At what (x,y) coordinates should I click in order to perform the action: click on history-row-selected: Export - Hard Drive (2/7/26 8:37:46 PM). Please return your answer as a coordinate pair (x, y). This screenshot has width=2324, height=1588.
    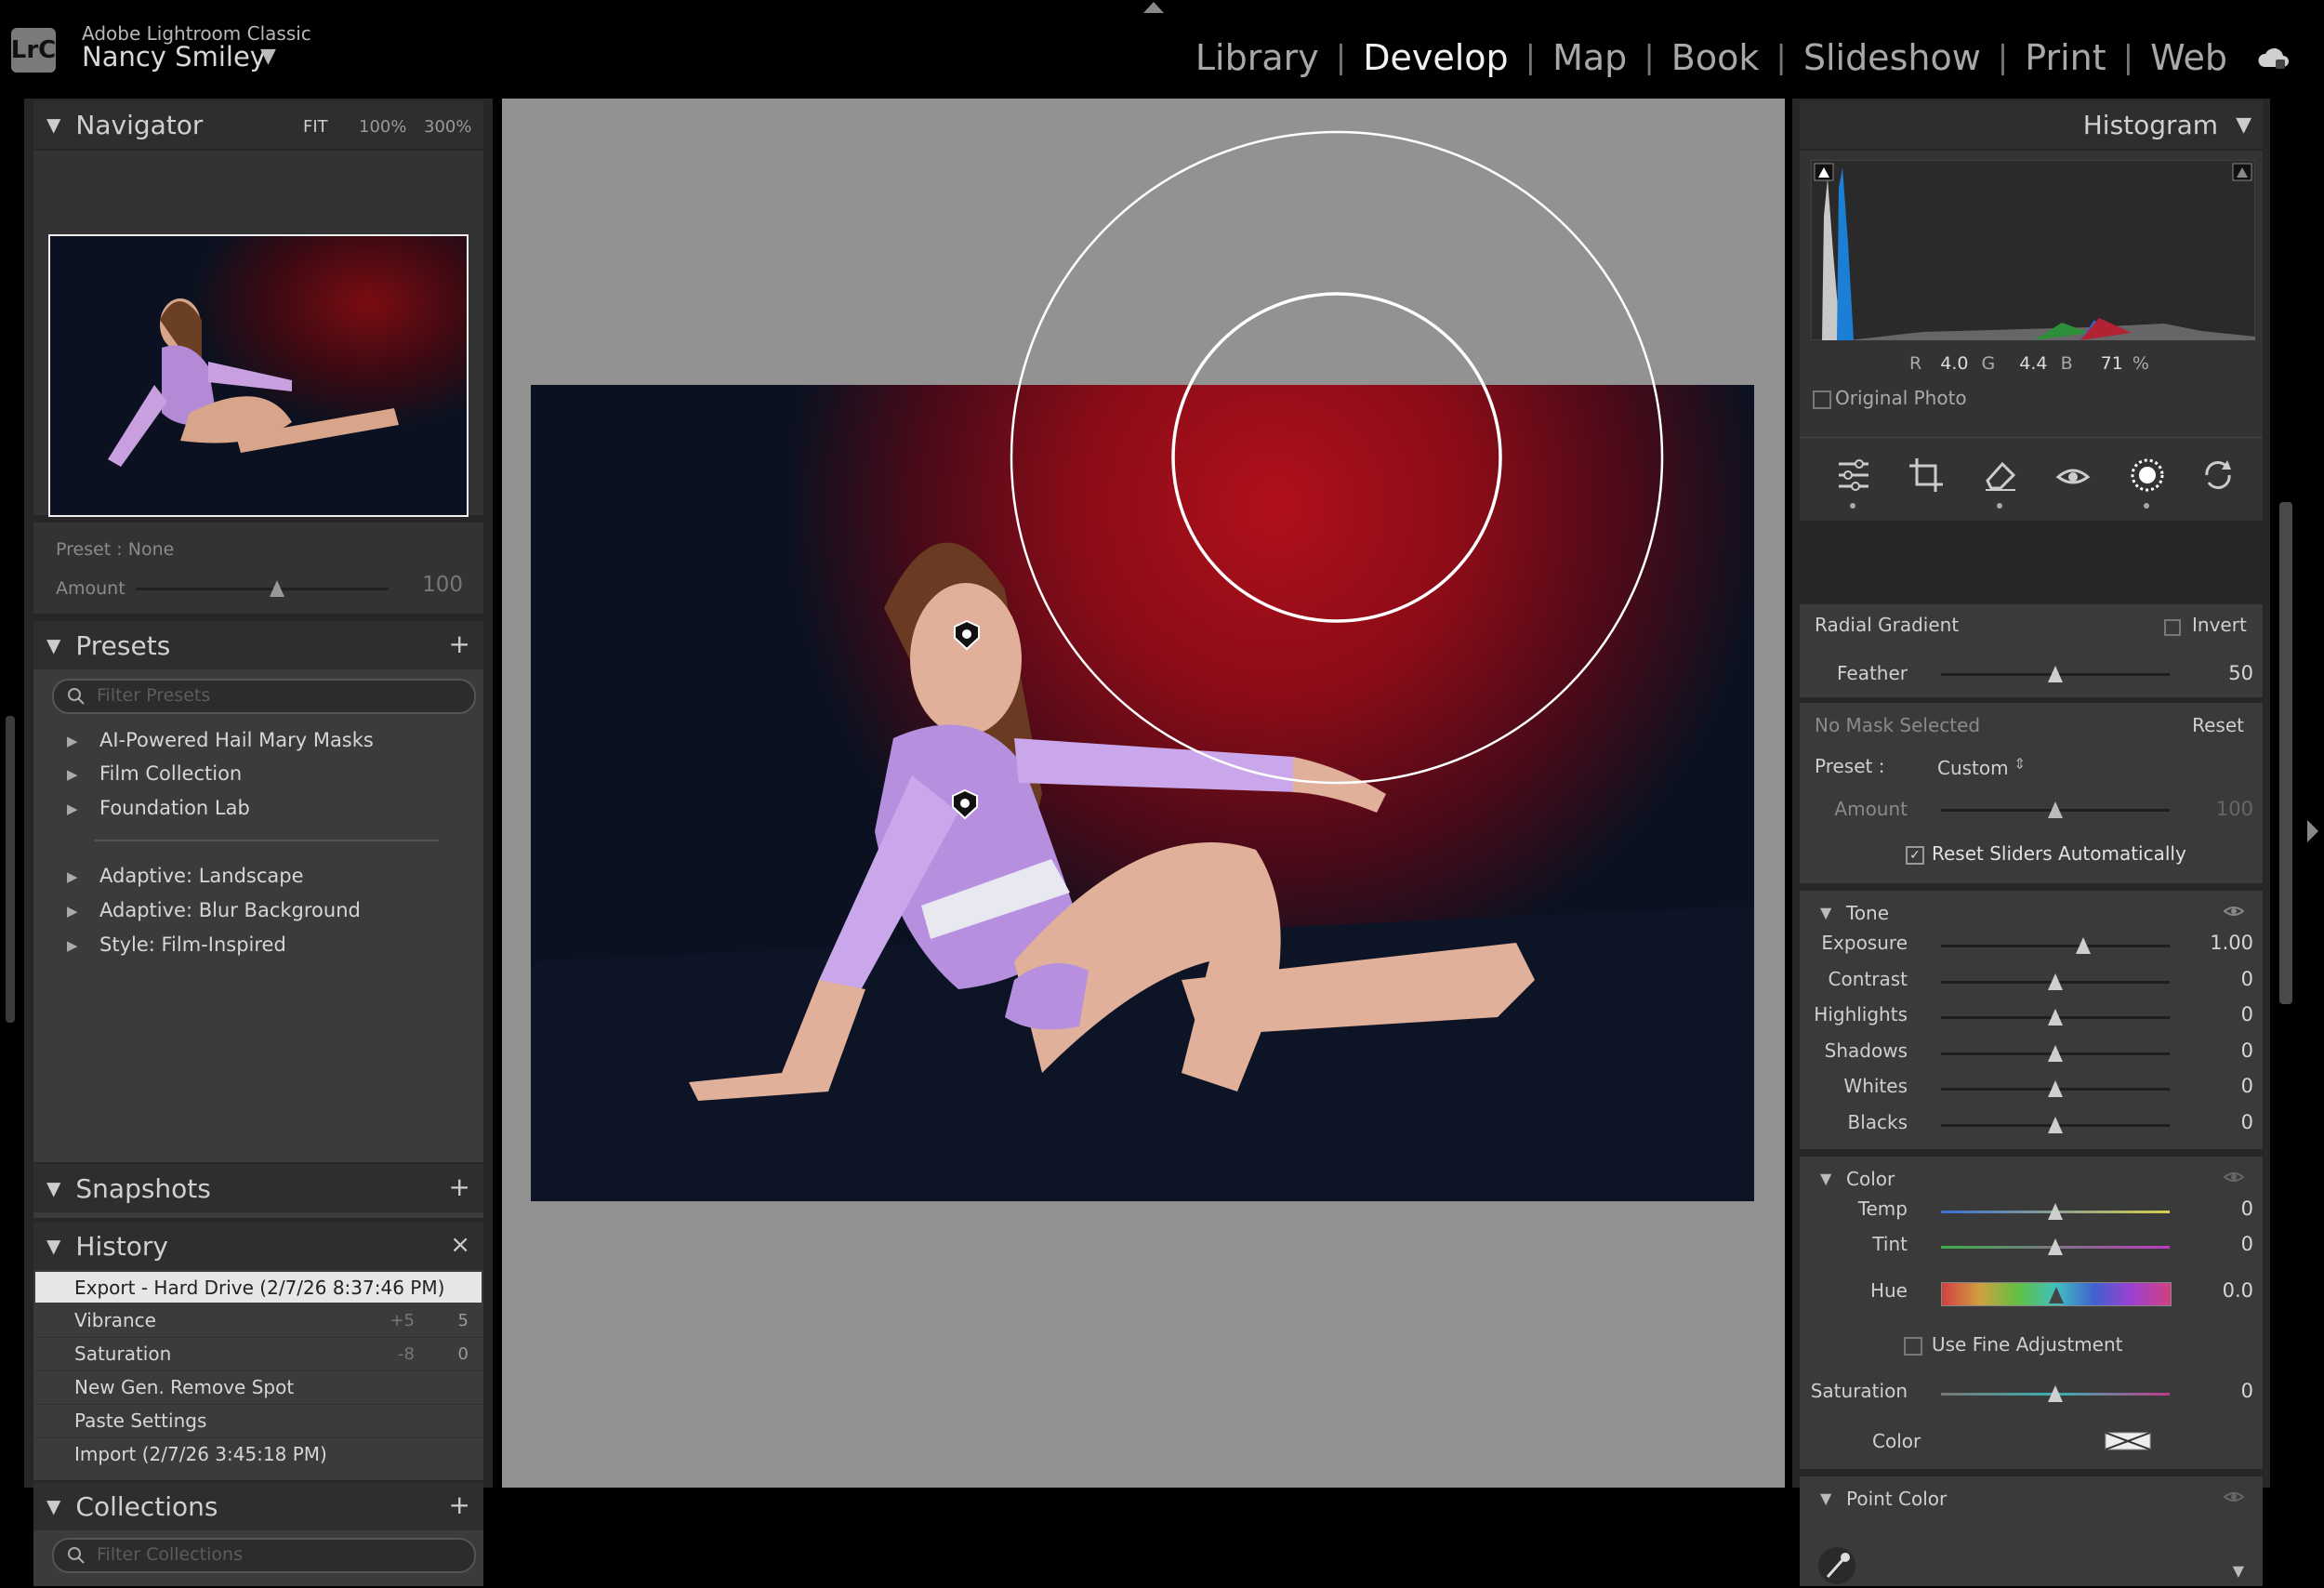
    Looking at the image, I should click on (258, 1287).